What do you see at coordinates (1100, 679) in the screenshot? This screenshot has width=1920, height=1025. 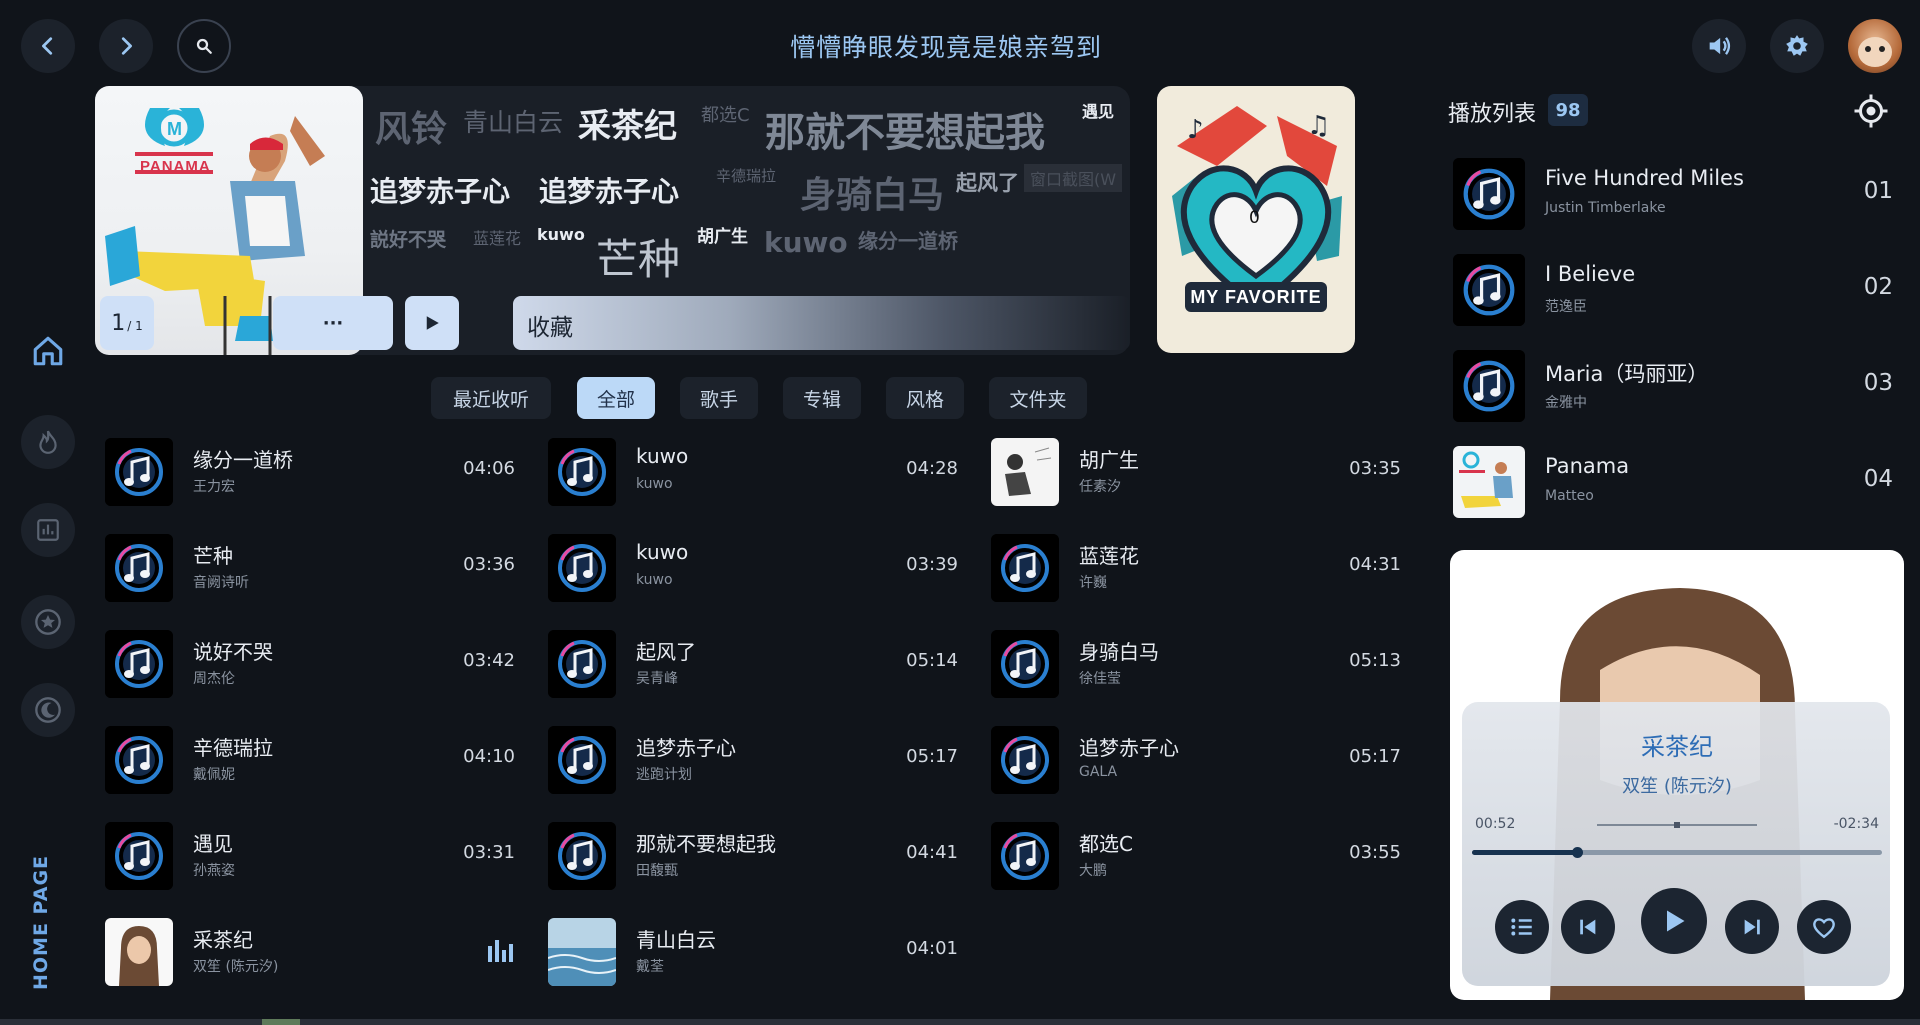 I see `song-artist: 徐佳莹` at bounding box center [1100, 679].